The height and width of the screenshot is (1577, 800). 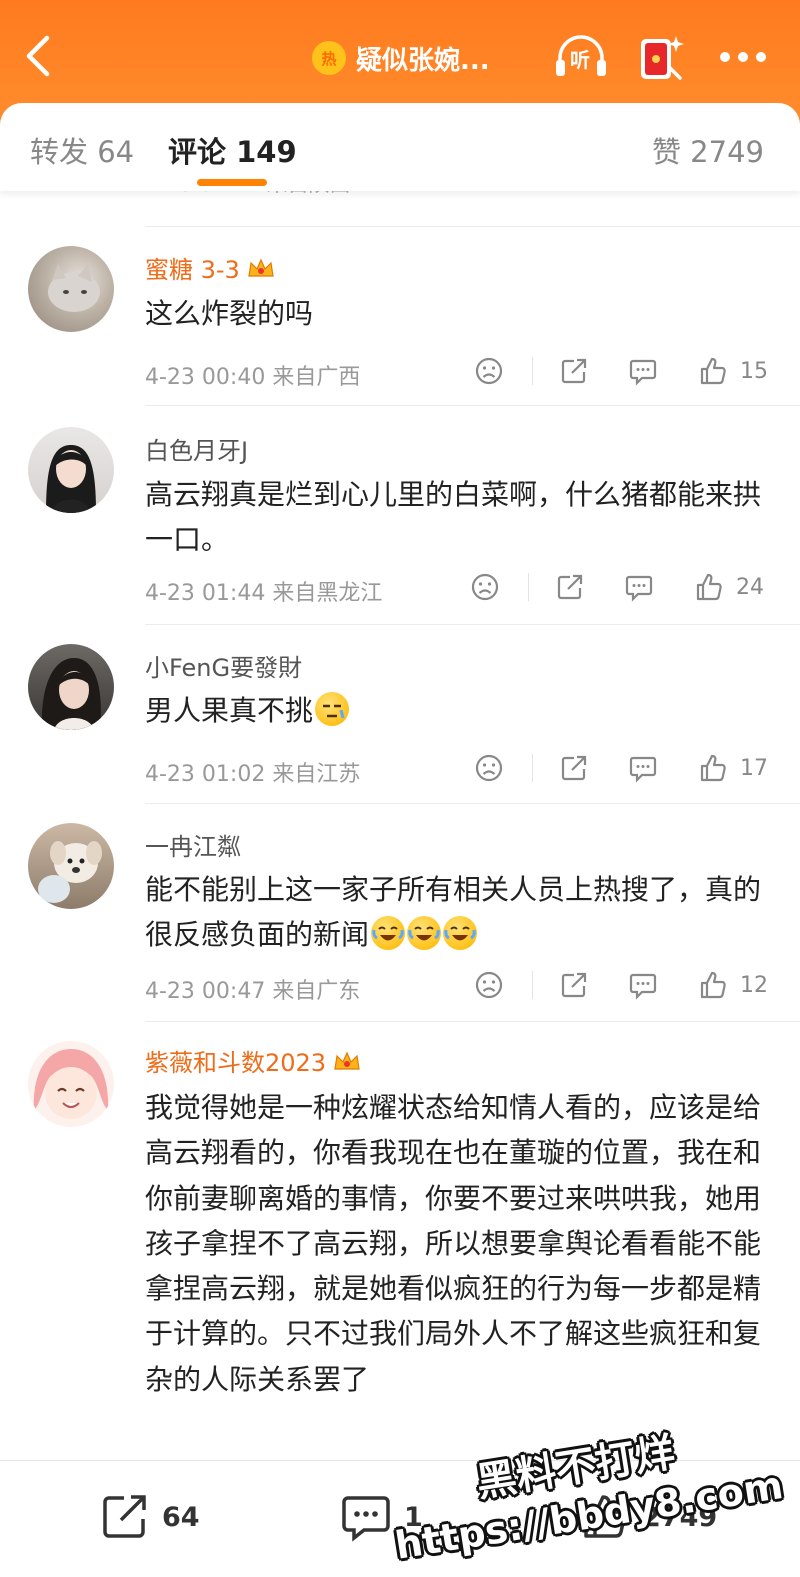 I want to click on like-count: 15, so click(x=754, y=371).